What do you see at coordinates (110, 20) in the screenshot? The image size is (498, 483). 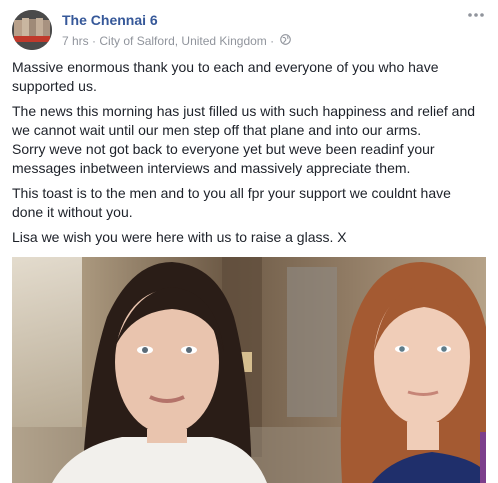 I see `page-name-link: The Chennai 6` at bounding box center [110, 20].